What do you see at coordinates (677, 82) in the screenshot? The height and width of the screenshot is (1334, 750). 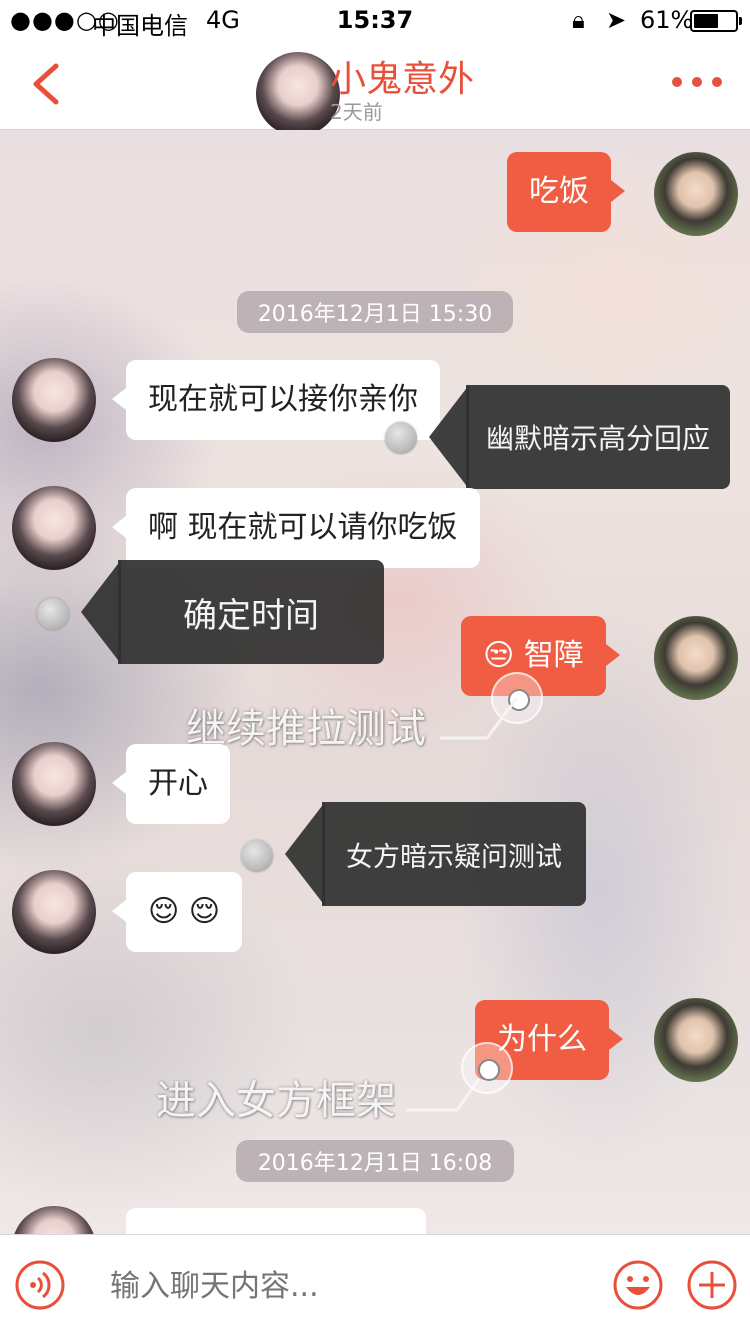 I see `more-dots-icon` at bounding box center [677, 82].